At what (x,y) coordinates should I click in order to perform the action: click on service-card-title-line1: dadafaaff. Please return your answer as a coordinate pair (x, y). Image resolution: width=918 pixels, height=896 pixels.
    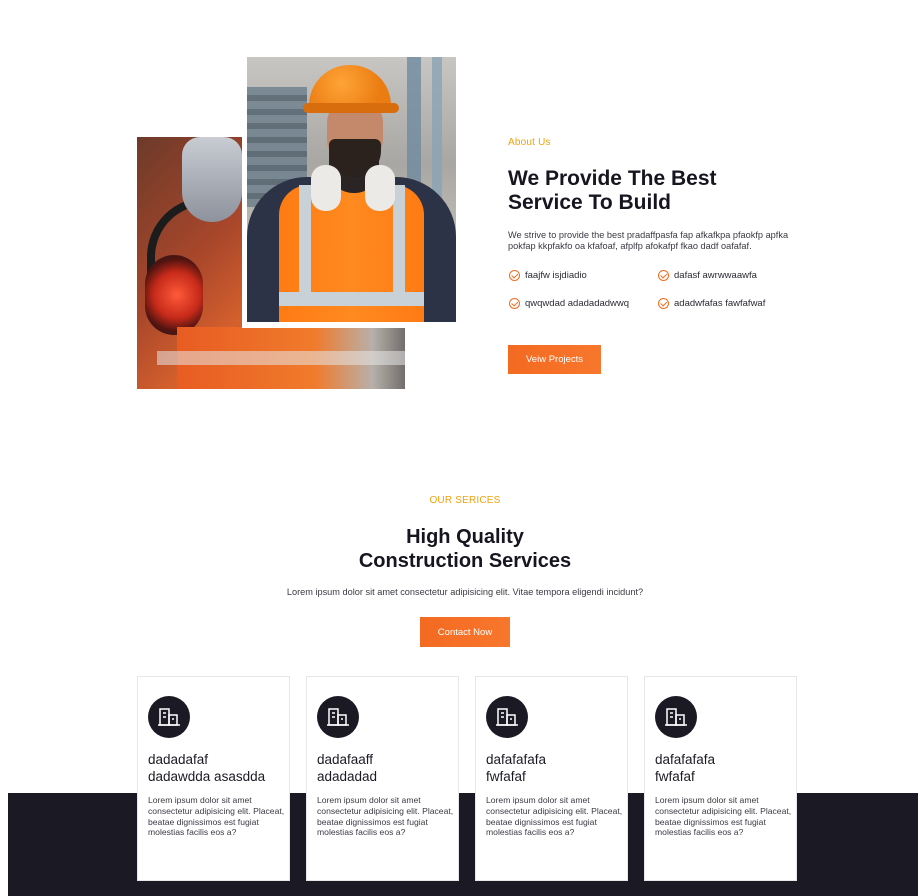
    Looking at the image, I should click on (345, 759).